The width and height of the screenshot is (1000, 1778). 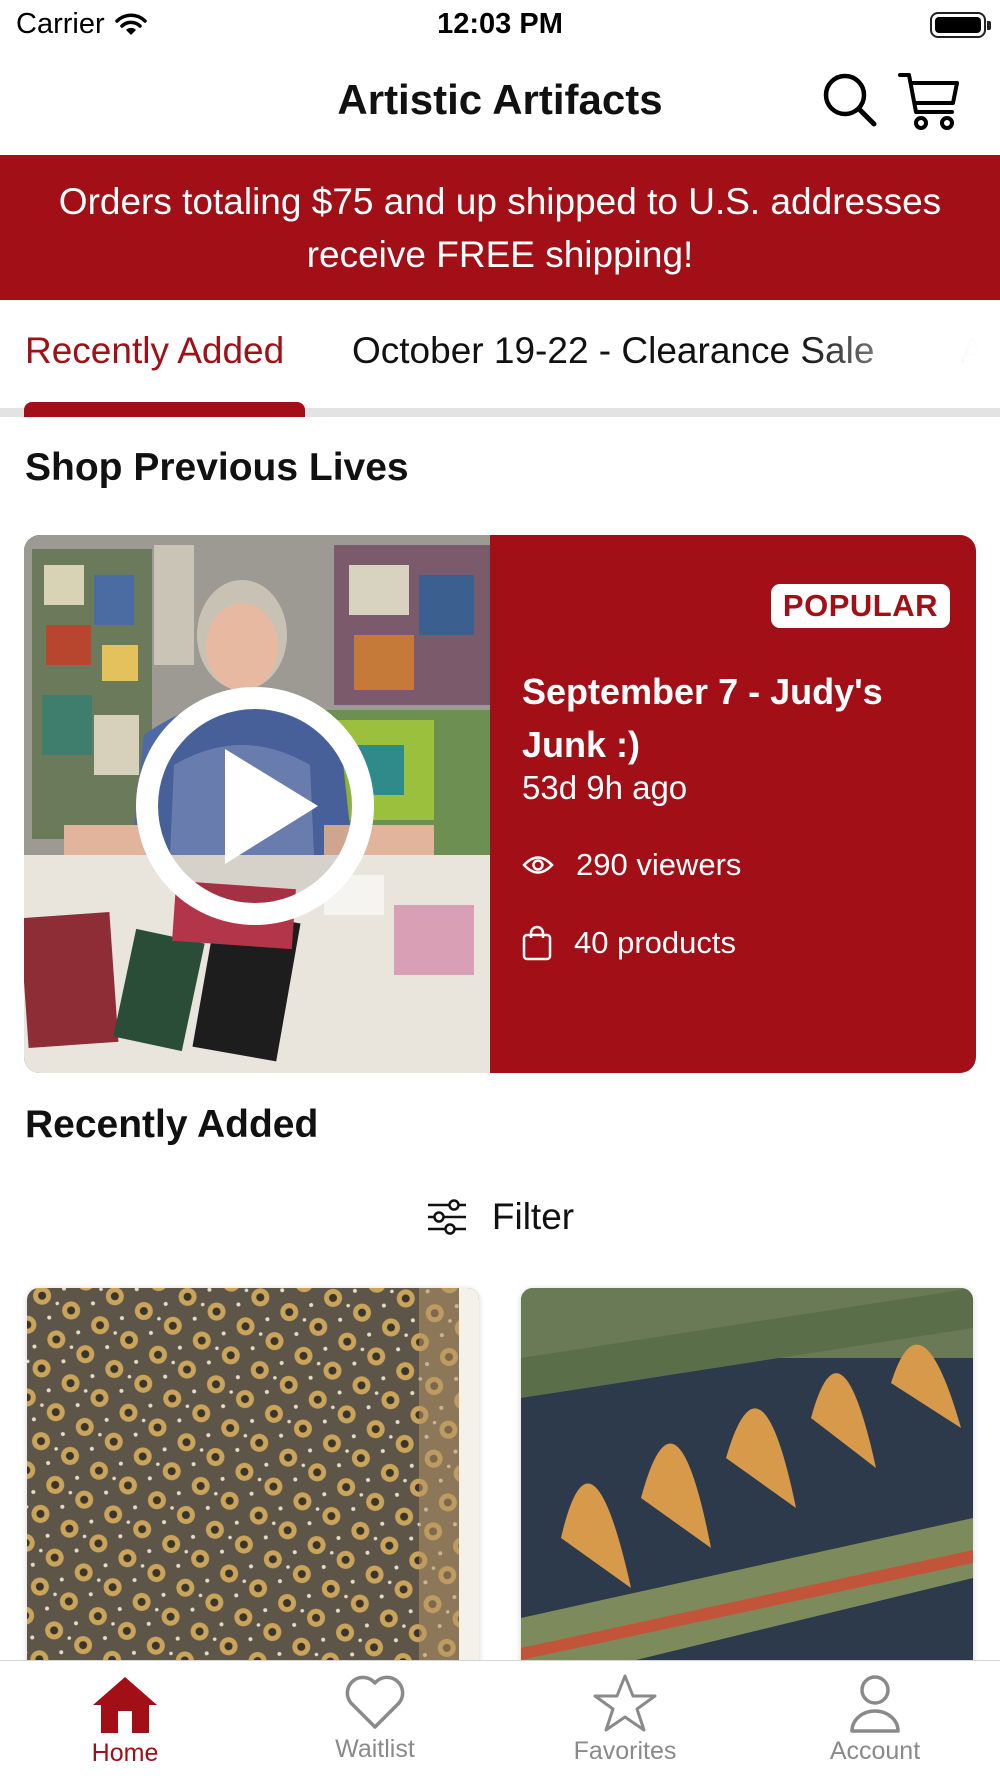 What do you see at coordinates (625, 1751) in the screenshot?
I see `tab-favorites-label: Favorites` at bounding box center [625, 1751].